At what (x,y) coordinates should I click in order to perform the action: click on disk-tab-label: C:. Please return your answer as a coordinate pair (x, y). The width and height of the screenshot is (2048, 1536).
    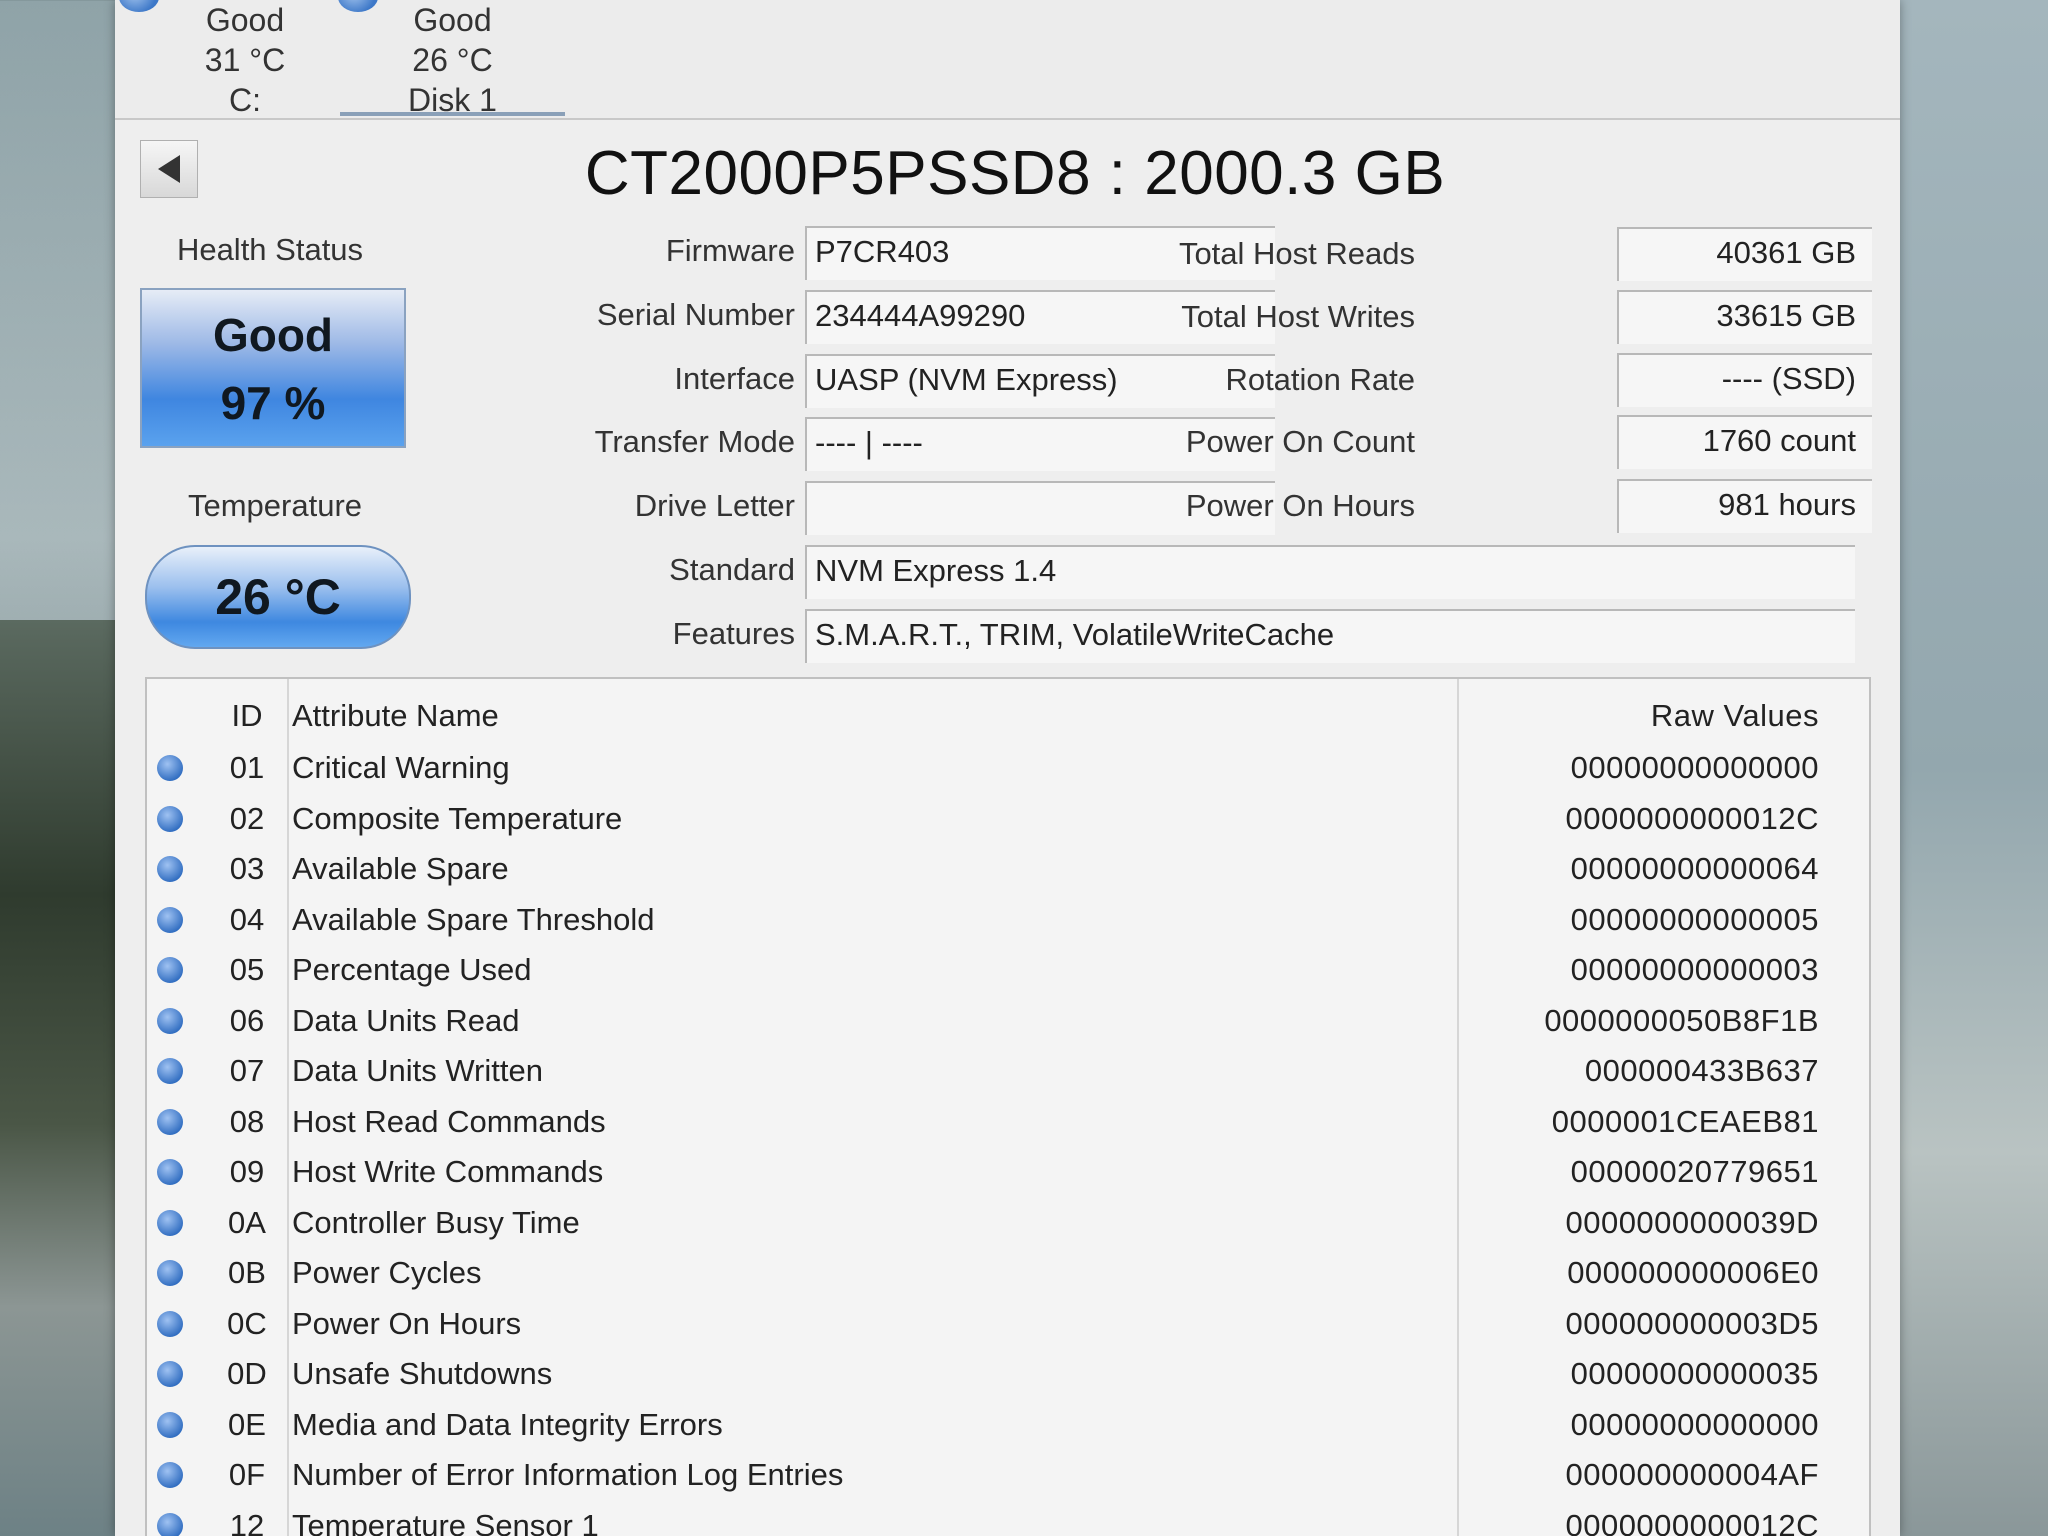
    Looking at the image, I should click on (245, 100).